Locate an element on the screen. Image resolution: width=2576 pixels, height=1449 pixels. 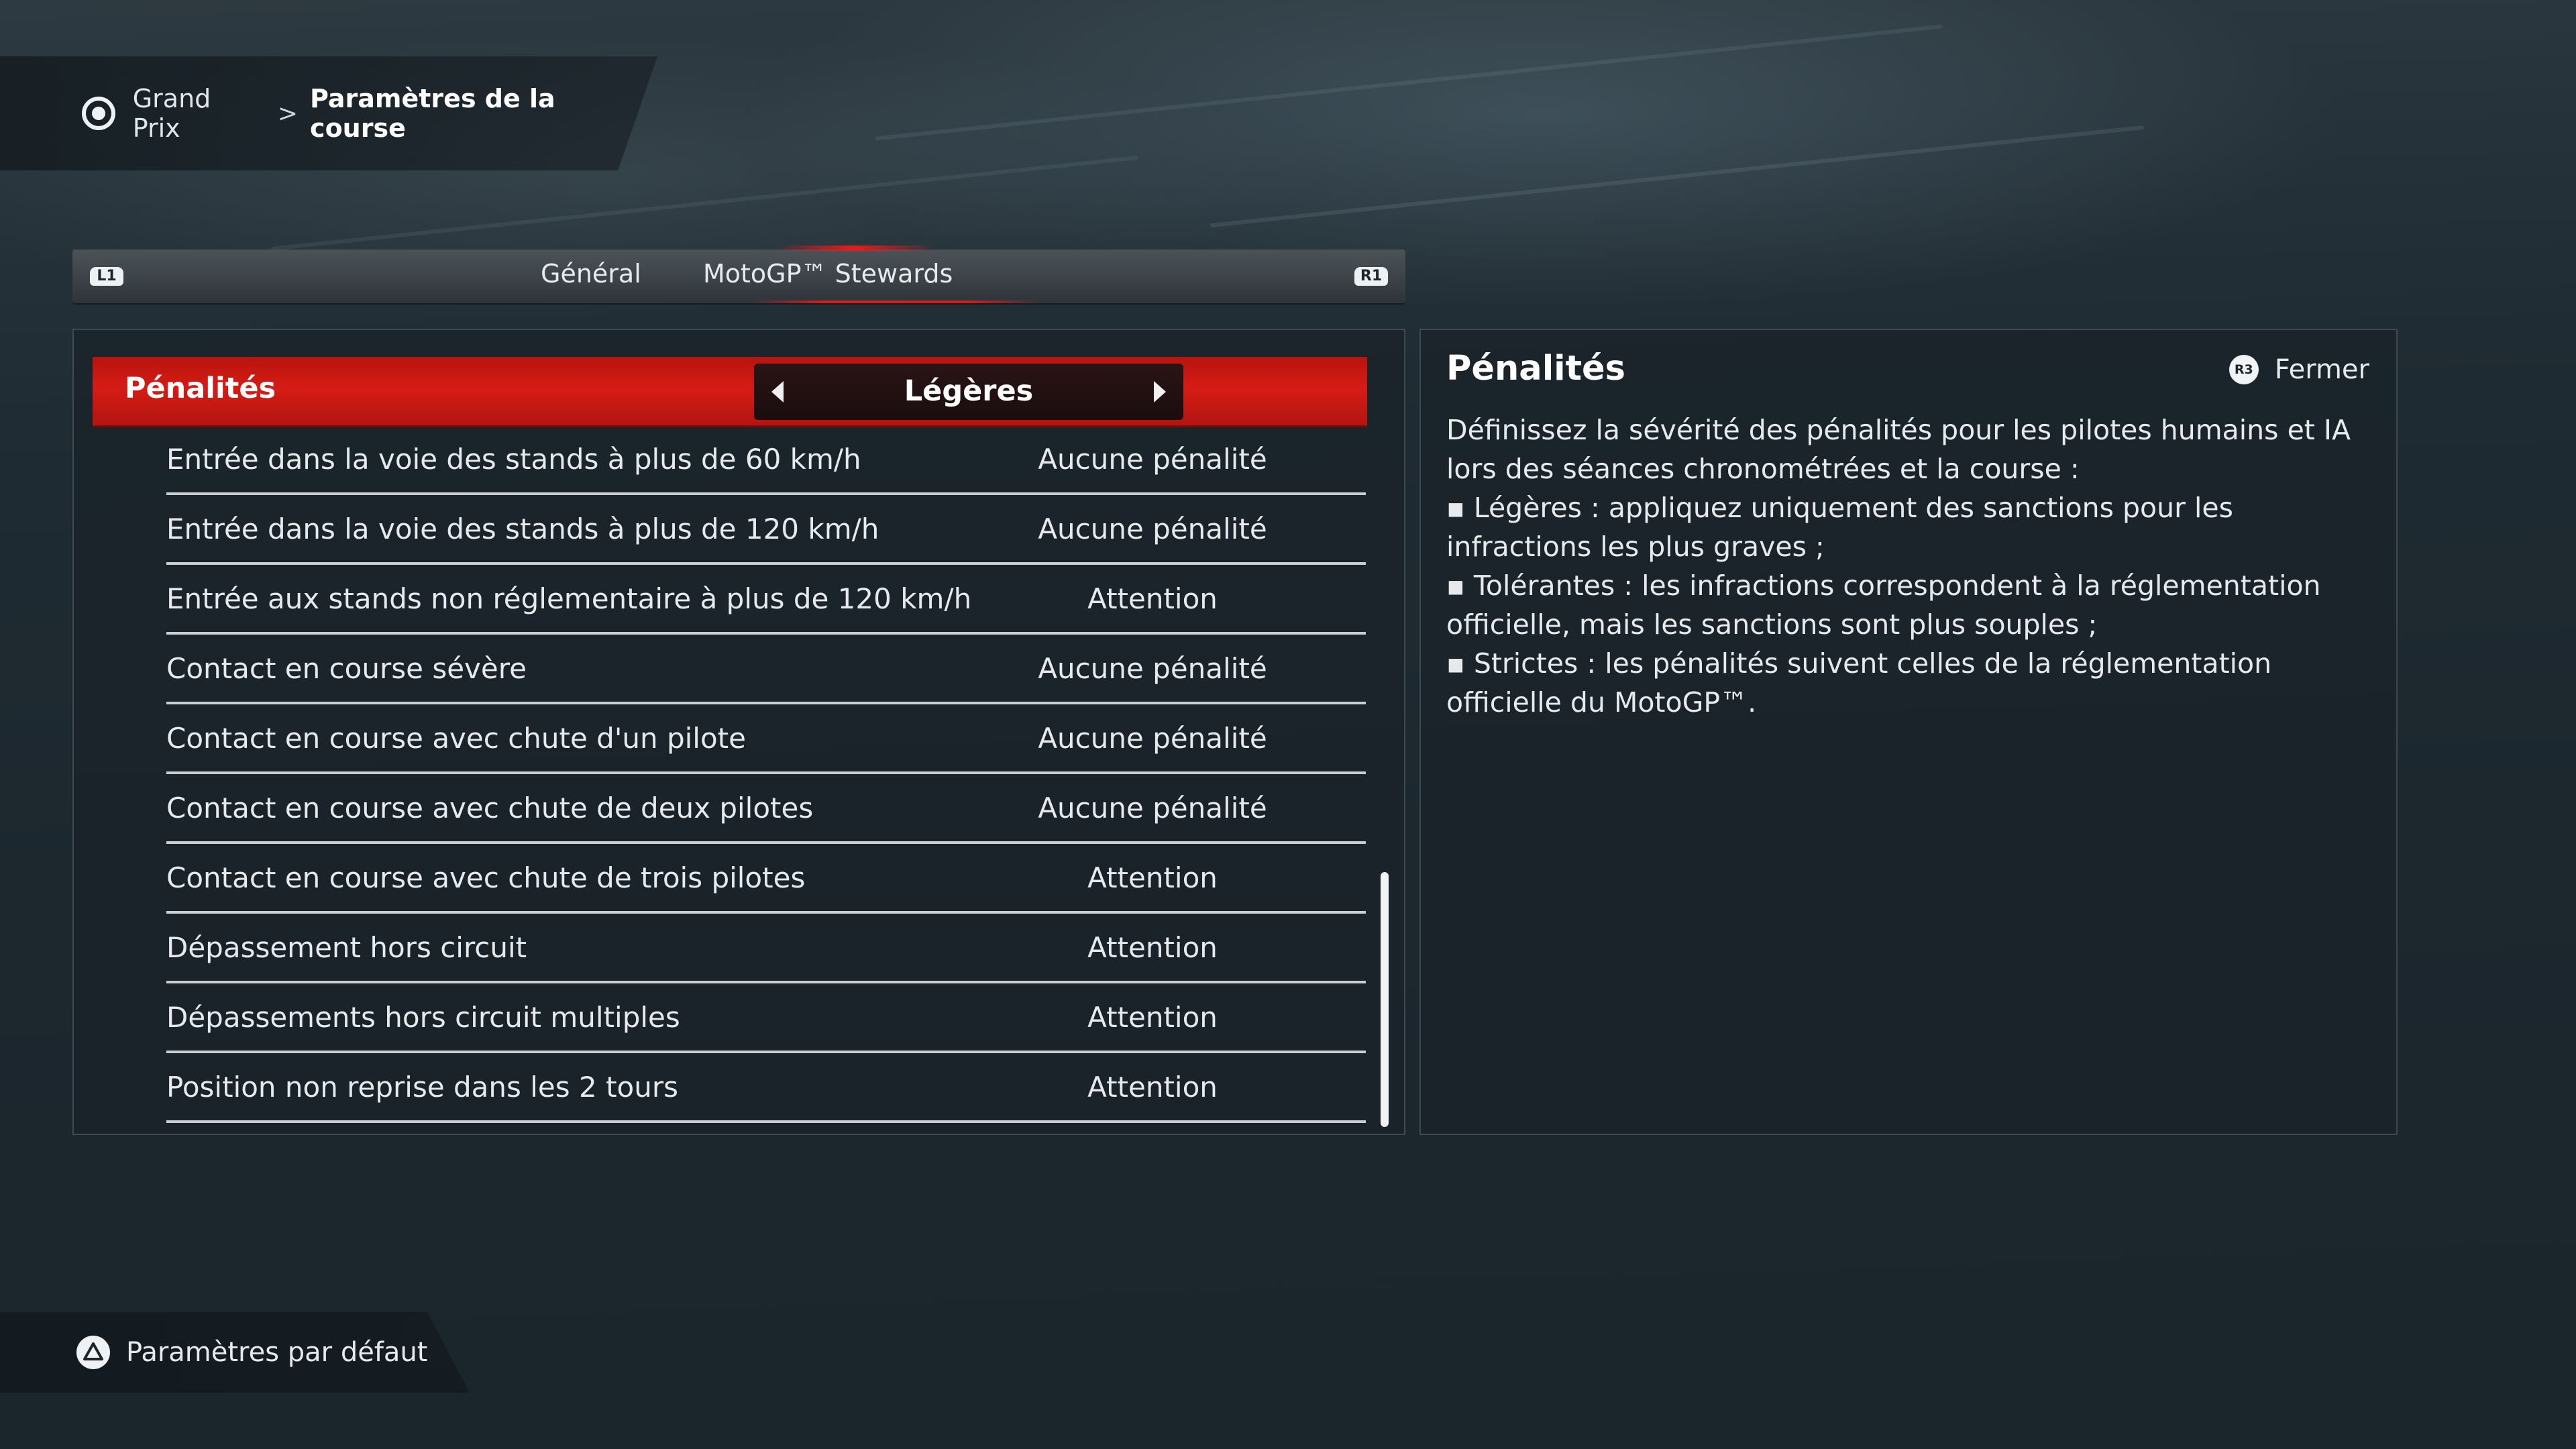
penalties-setting-row: Pénalités Légères is located at coordinates (730, 391).